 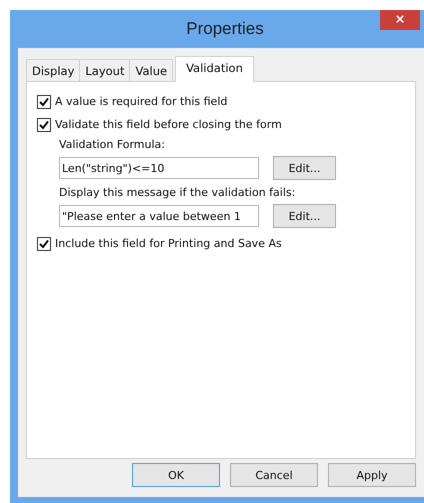 I want to click on dialog-button: Apply, so click(x=372, y=475).